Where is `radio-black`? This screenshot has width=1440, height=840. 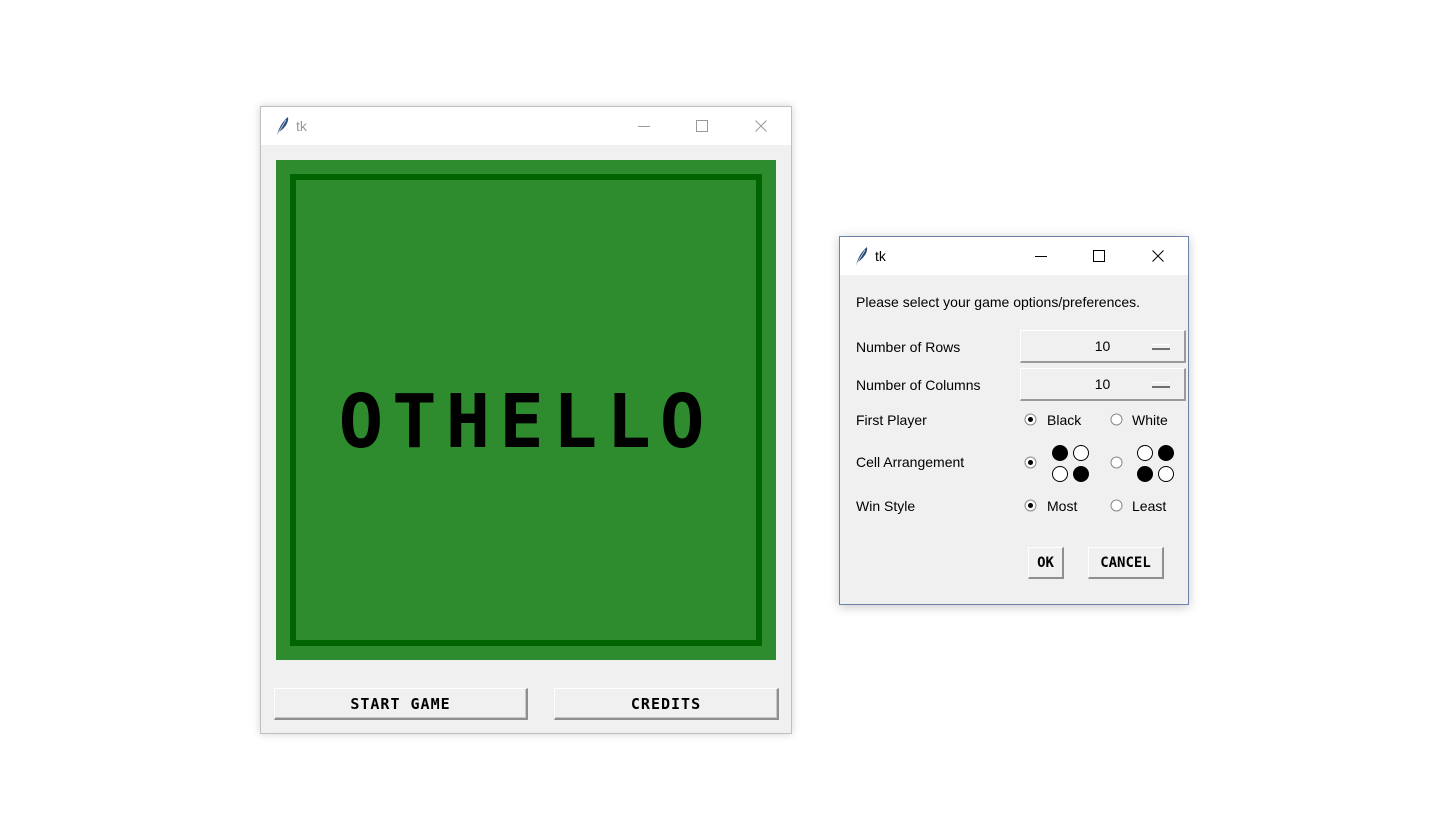
radio-black is located at coordinates (1030, 419).